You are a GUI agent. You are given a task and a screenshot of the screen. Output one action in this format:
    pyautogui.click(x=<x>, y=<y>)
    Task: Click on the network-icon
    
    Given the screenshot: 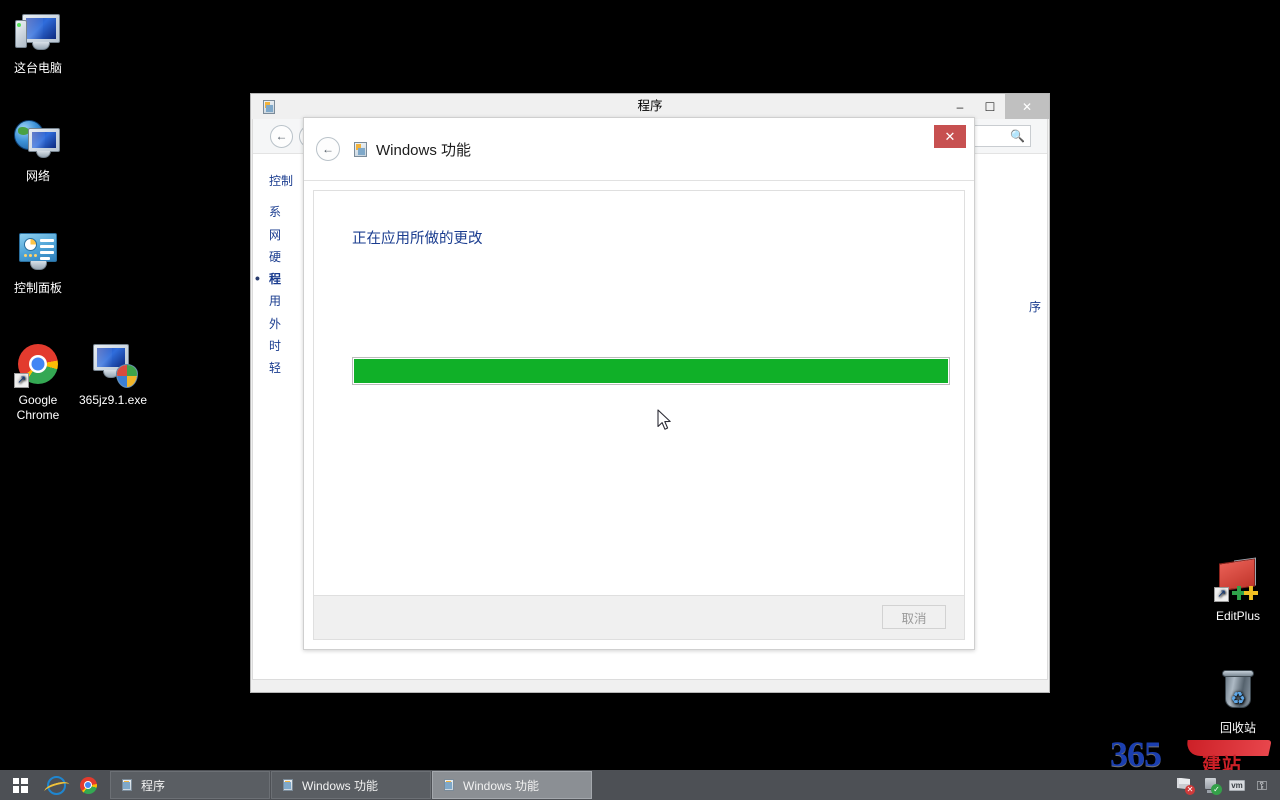 What is the action you would take?
    pyautogui.click(x=38, y=140)
    